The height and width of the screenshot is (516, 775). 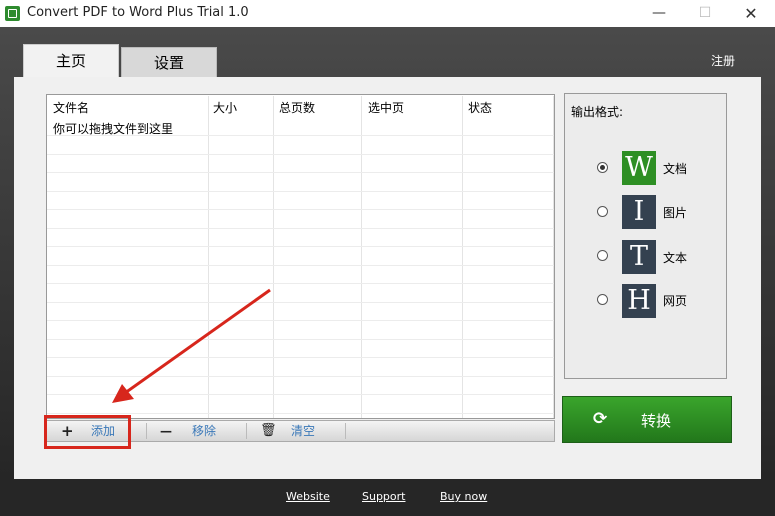 I want to click on website-link: Website, so click(x=308, y=496).